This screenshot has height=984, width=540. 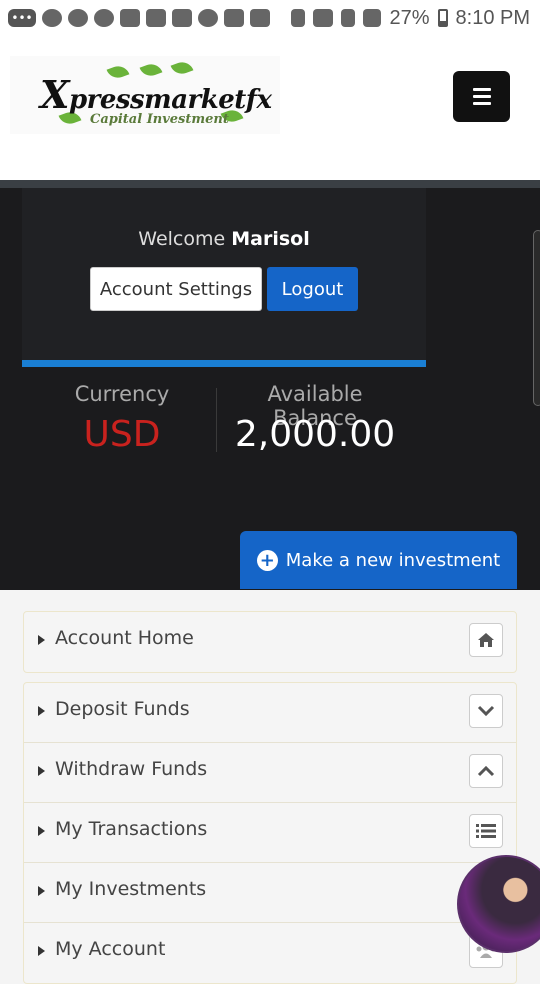 I want to click on welcome-message: Welcome Marisol, so click(x=224, y=239).